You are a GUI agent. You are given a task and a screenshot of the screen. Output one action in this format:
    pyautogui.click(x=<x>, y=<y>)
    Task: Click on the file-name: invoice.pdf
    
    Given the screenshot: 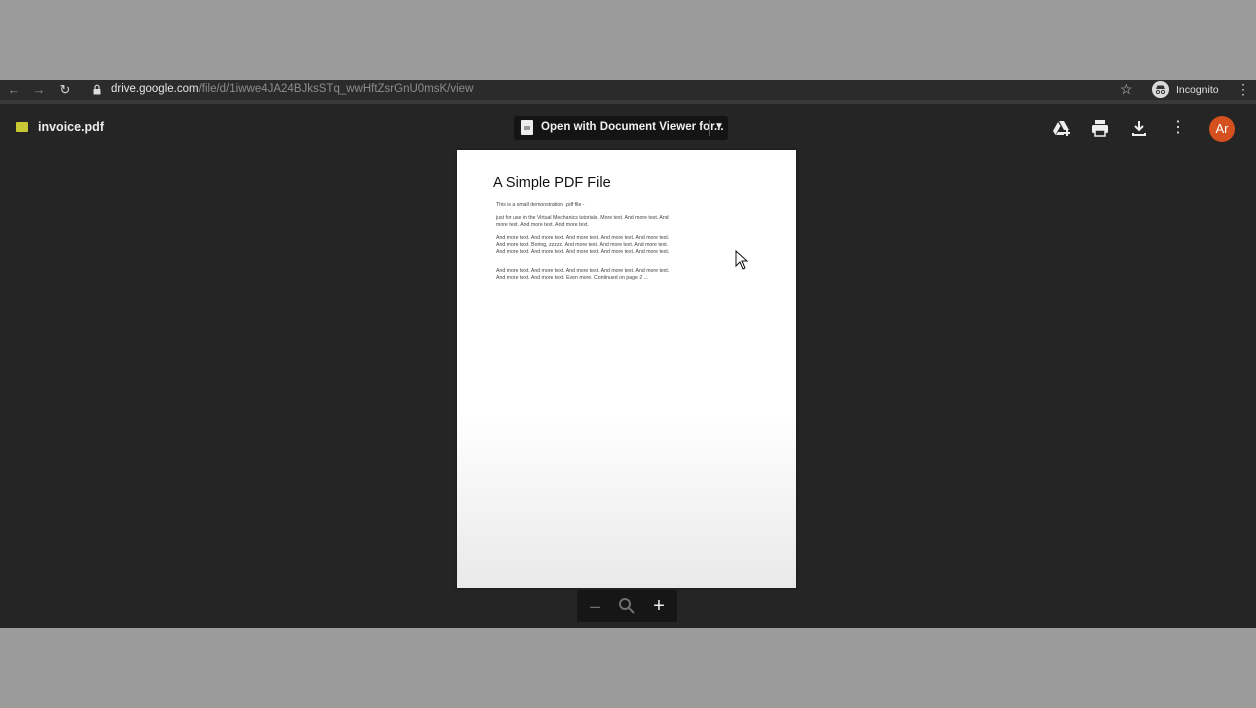 What is the action you would take?
    pyautogui.click(x=71, y=127)
    